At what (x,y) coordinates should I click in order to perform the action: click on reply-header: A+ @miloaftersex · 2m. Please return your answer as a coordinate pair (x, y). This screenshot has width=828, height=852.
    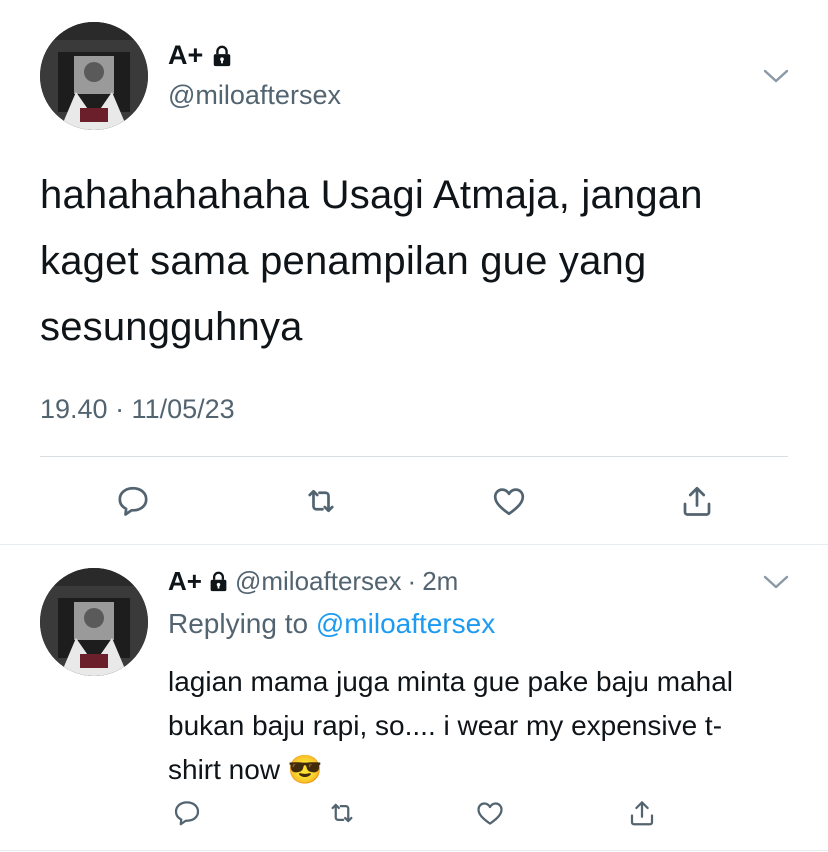
    Looking at the image, I should click on (313, 581).